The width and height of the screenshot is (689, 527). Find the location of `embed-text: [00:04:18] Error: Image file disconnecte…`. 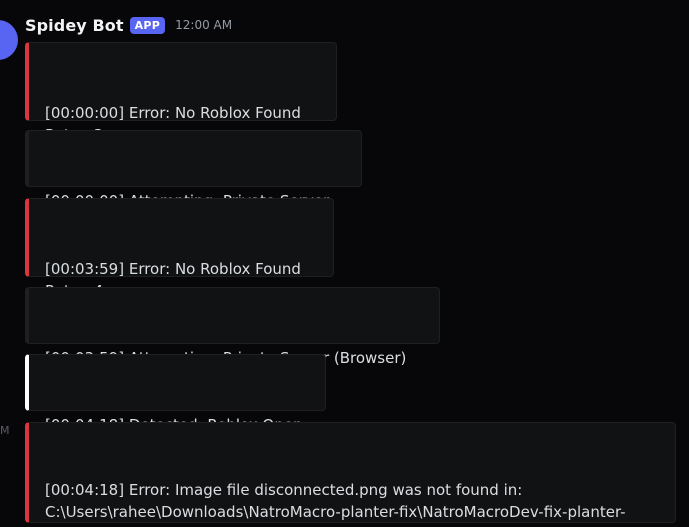

embed-text: [00:04:18] Error: Image file disconnecte… is located at coordinates (335, 504).